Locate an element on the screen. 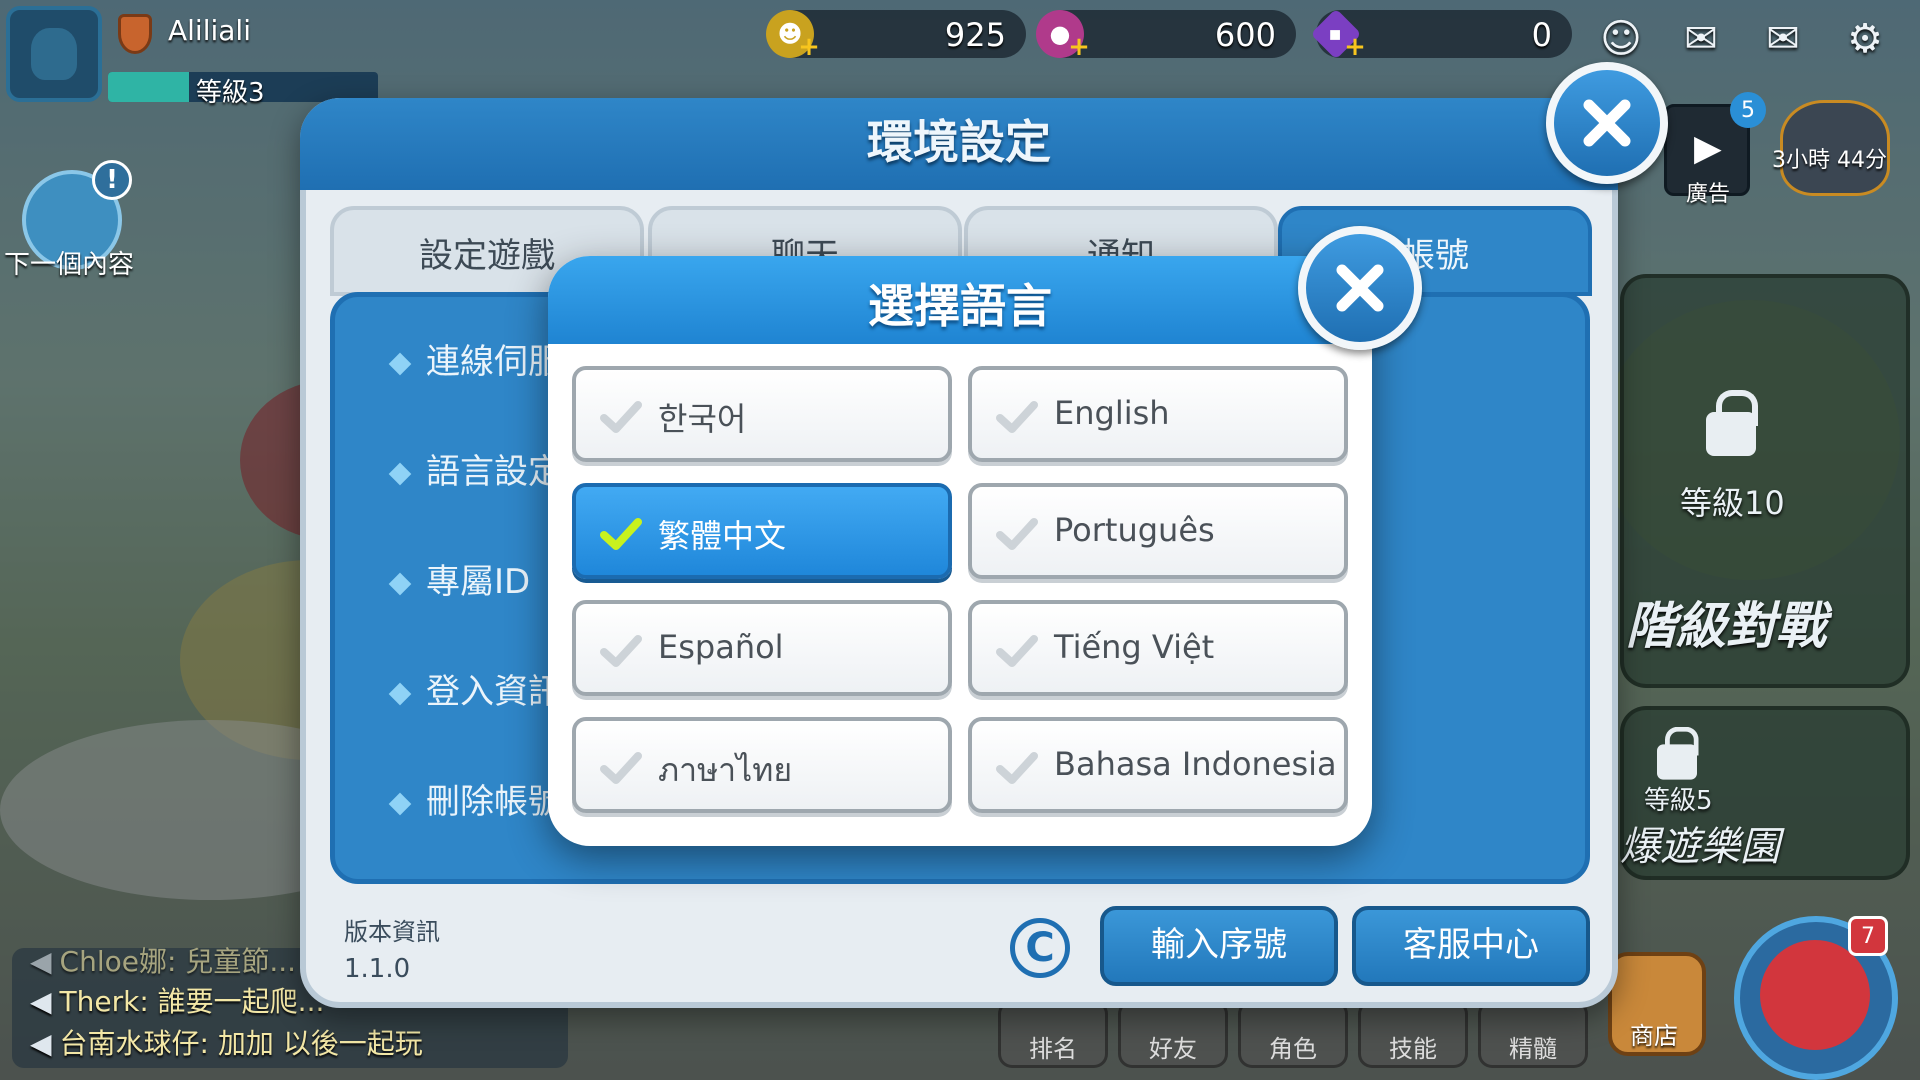 Image resolution: width=1920 pixels, height=1080 pixels. version-label: 版本資訊 is located at coordinates (392, 932).